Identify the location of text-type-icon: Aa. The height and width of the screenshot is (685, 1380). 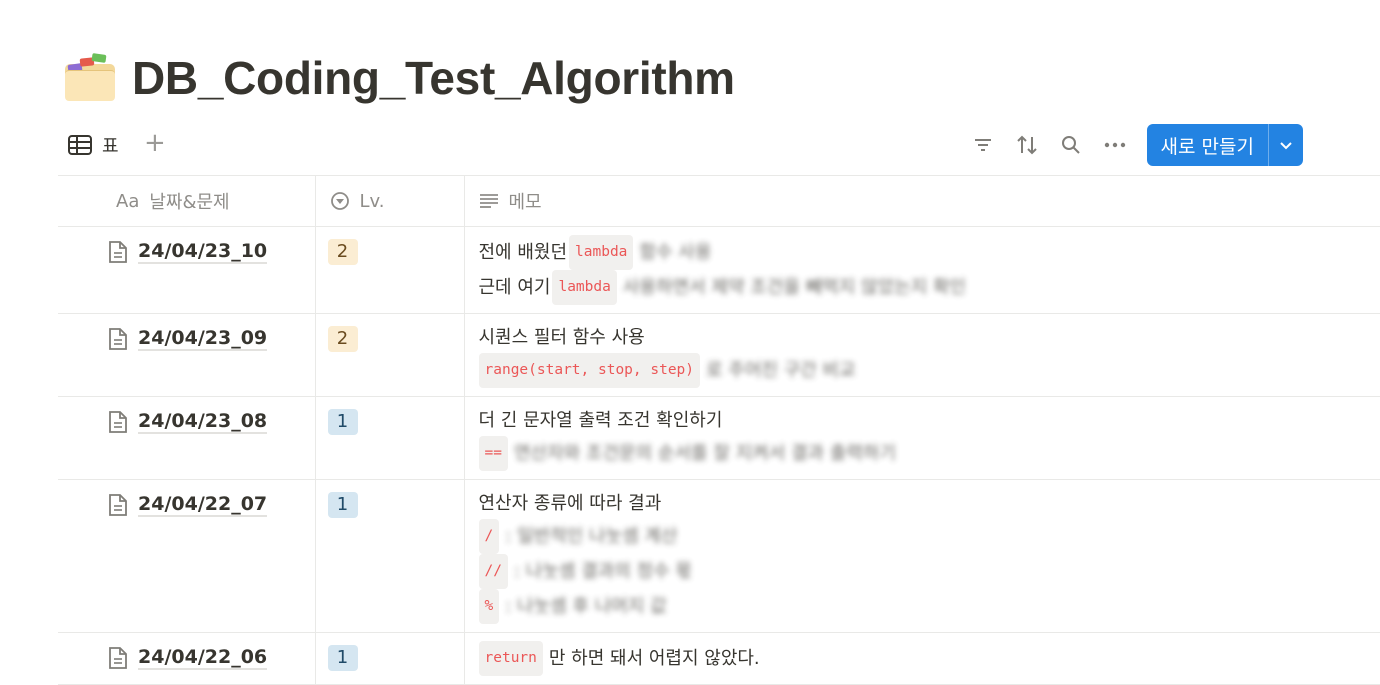
(127, 201).